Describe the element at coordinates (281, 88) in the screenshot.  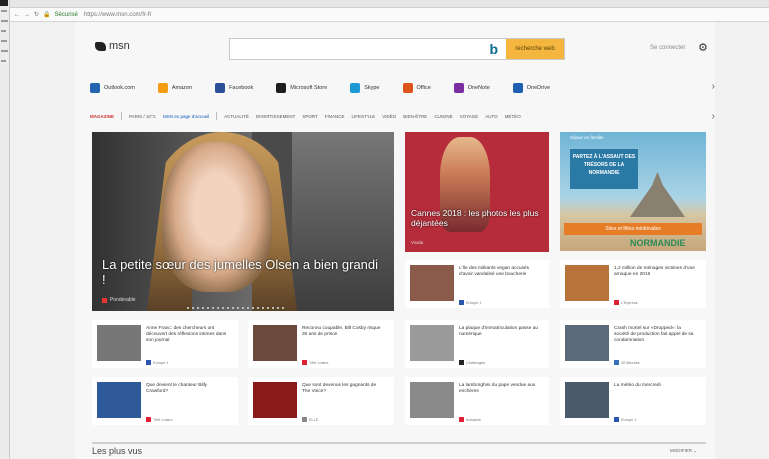
I see `store-icon` at that location.